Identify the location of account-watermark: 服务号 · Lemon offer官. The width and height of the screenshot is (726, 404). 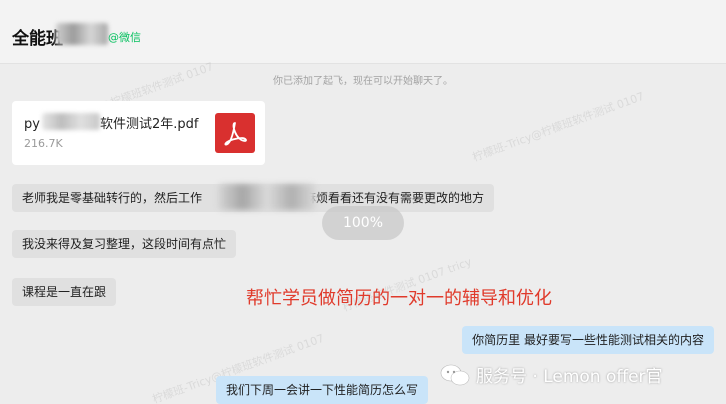
(551, 374).